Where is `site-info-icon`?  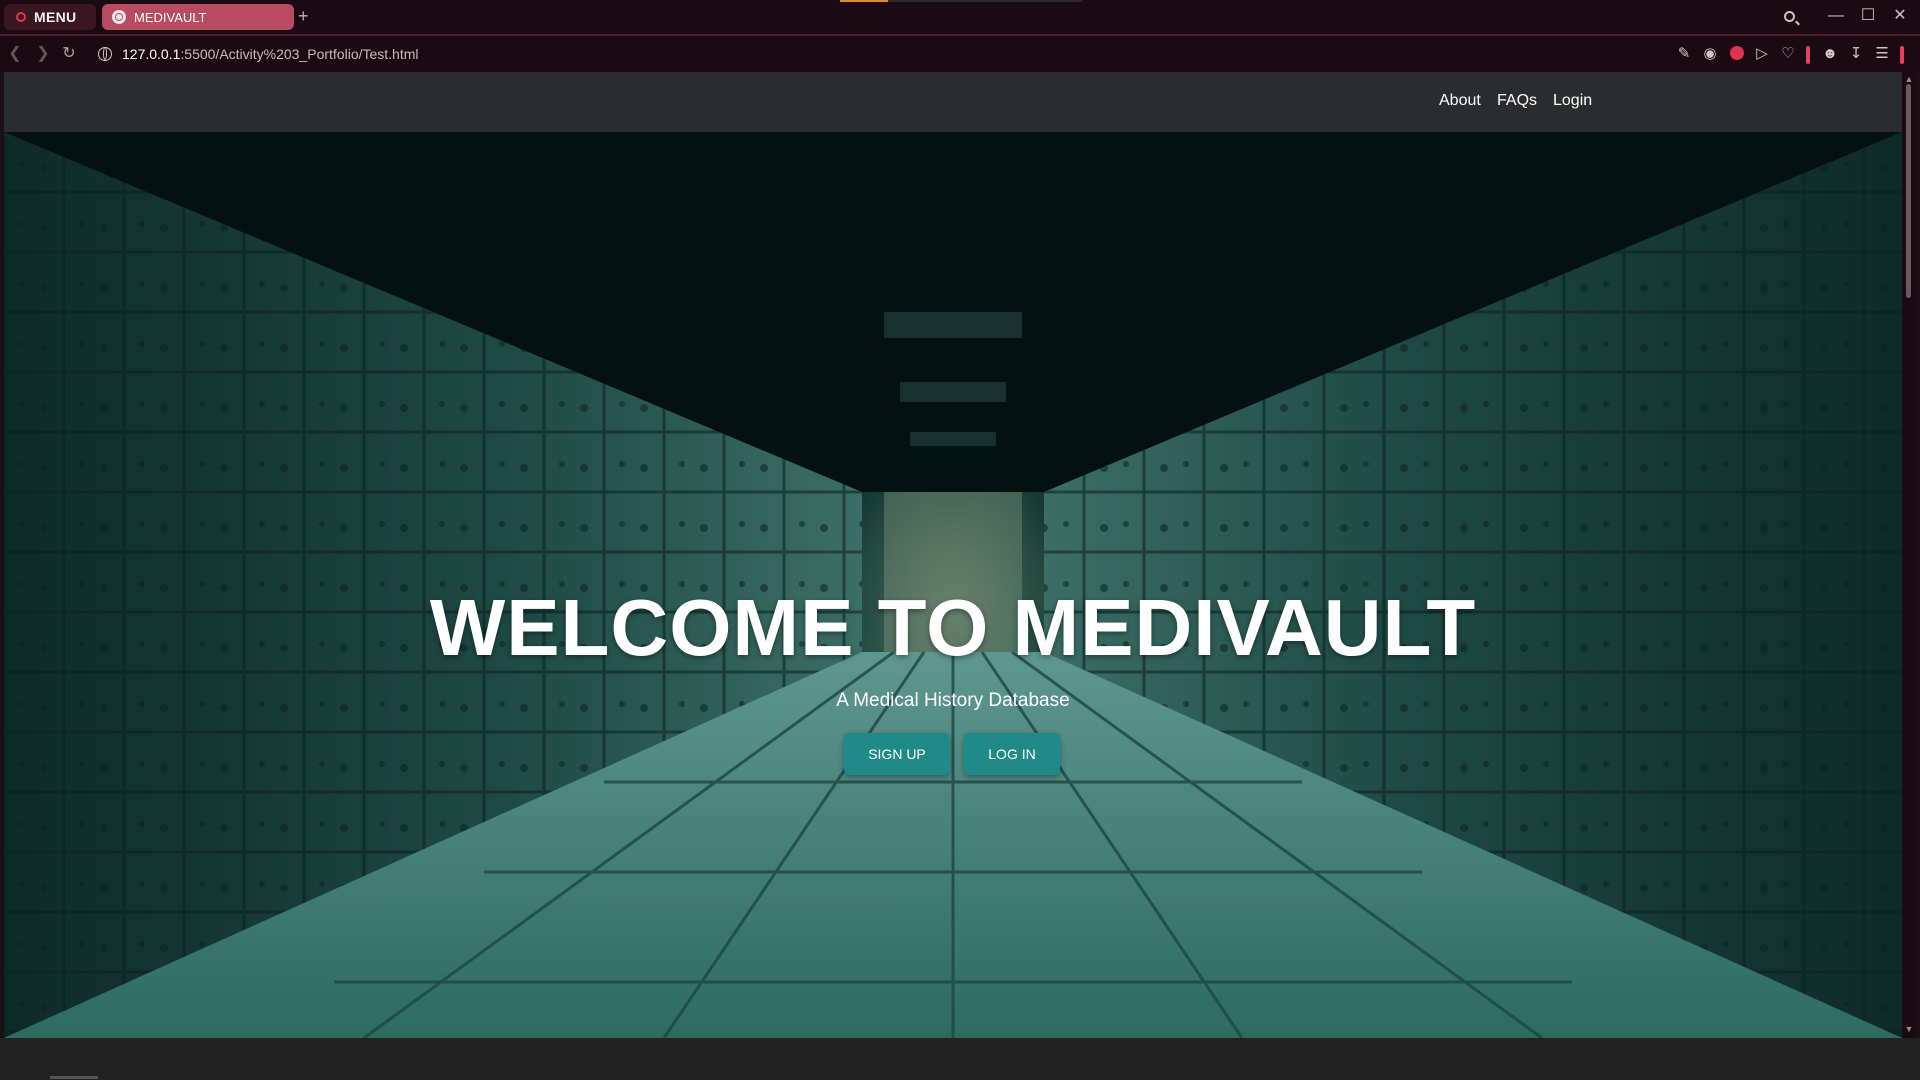 site-info-icon is located at coordinates (105, 54).